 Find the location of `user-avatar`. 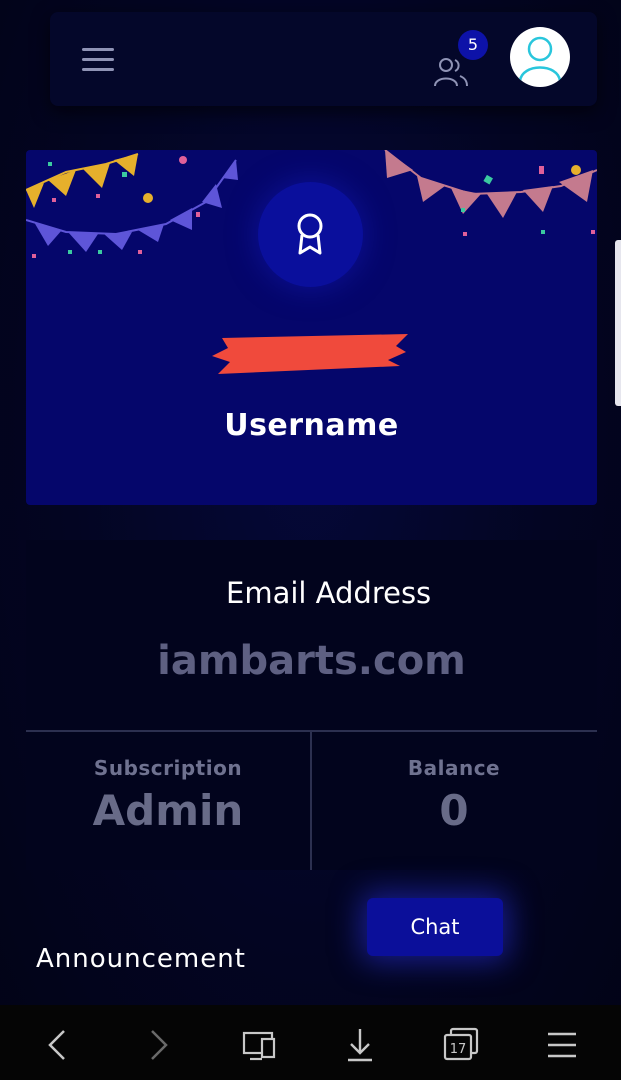

user-avatar is located at coordinates (540, 57).